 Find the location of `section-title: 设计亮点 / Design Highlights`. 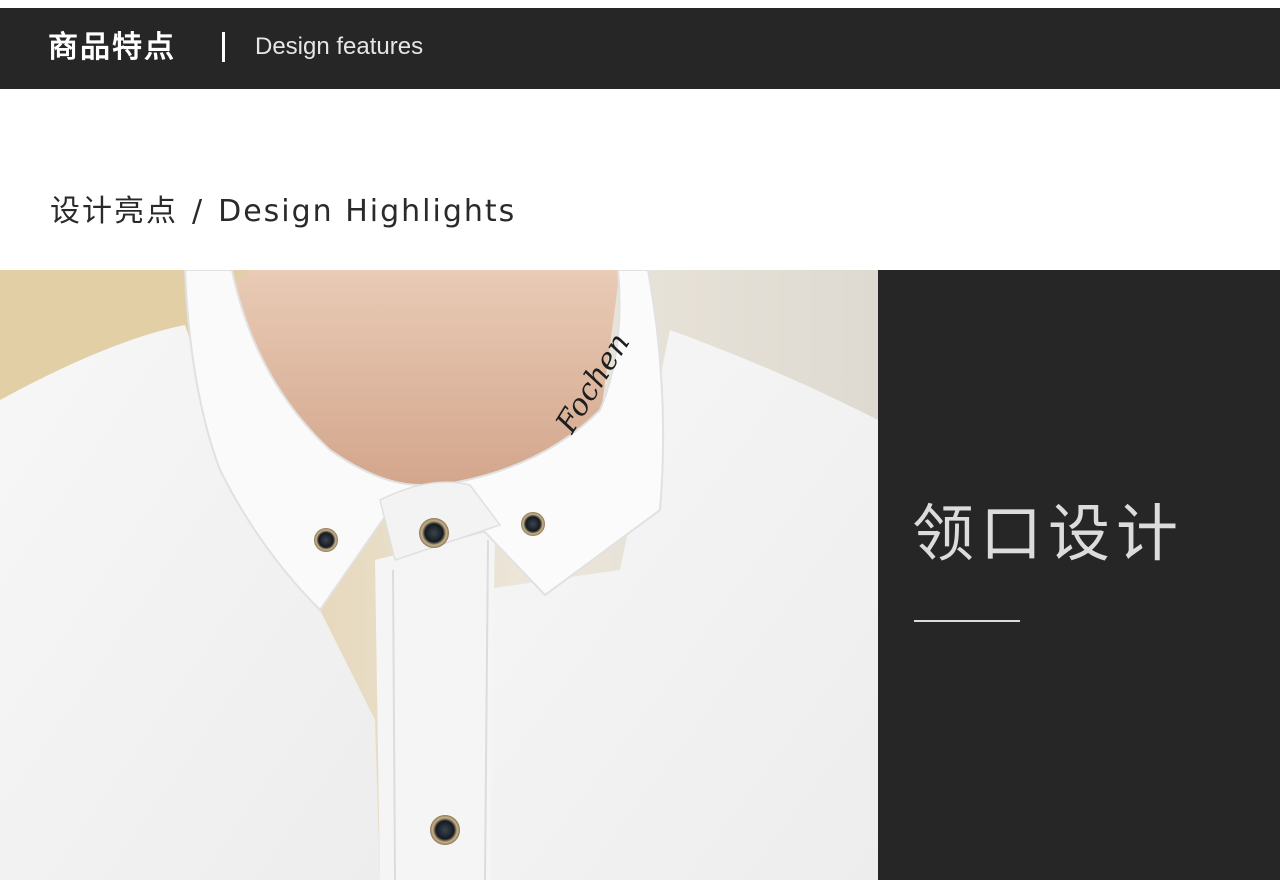

section-title: 设计亮点 / Design Highlights is located at coordinates (283, 212).